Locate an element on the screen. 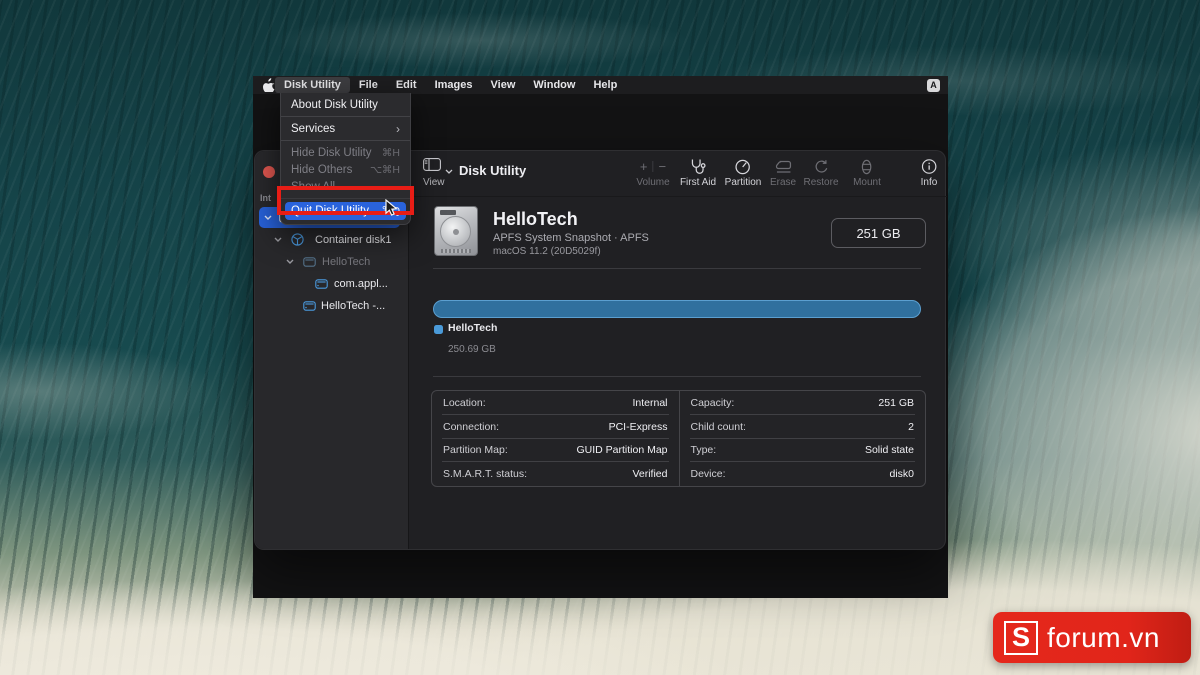 The height and width of the screenshot is (675, 1200). menu-images: Images is located at coordinates (454, 85).